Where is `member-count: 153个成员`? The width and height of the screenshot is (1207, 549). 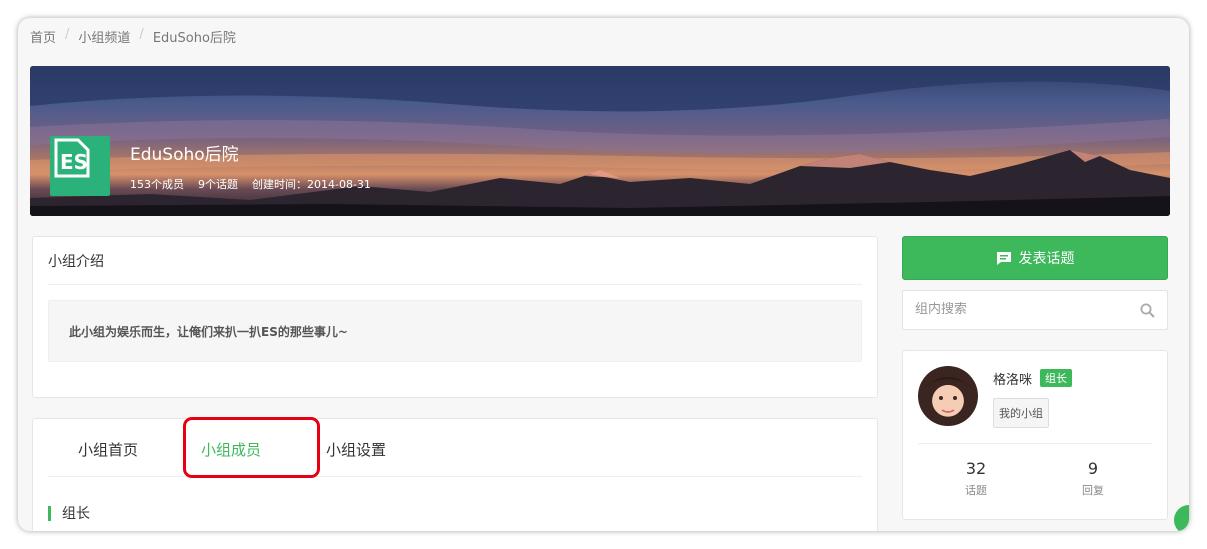 member-count: 153个成员 is located at coordinates (157, 184).